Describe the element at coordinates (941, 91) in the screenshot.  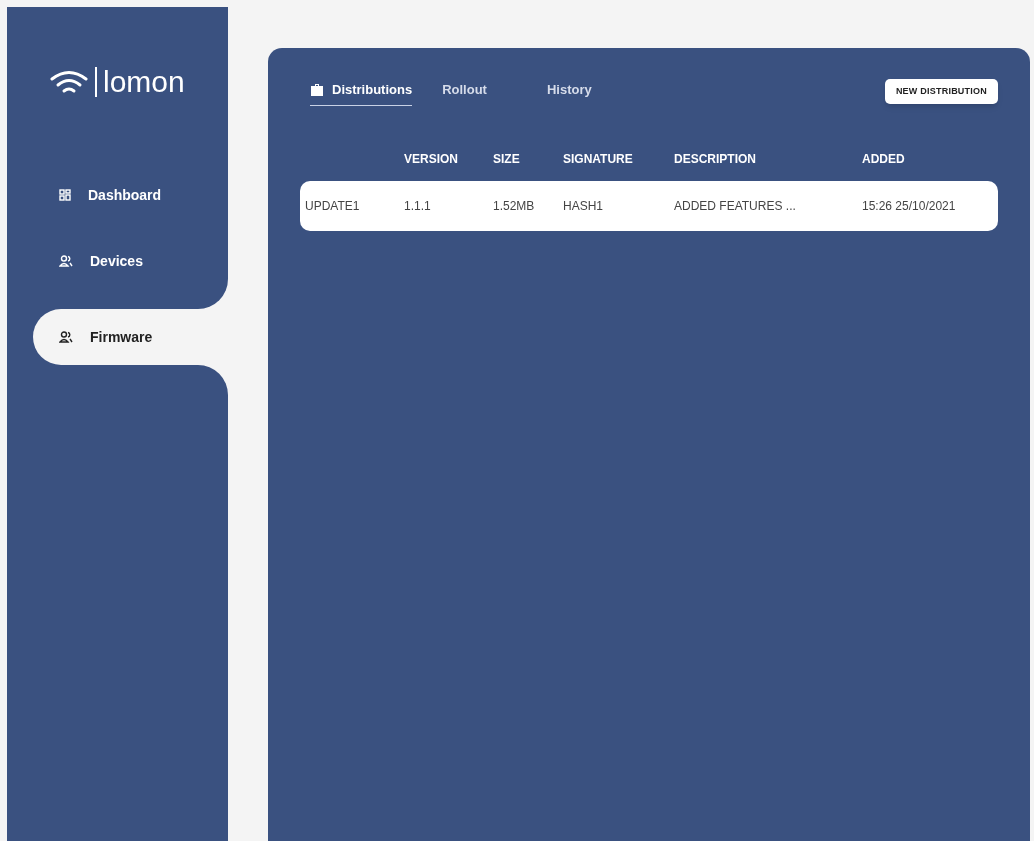
I see `new-distribution-button: NEW DISTRIBUTION` at that location.